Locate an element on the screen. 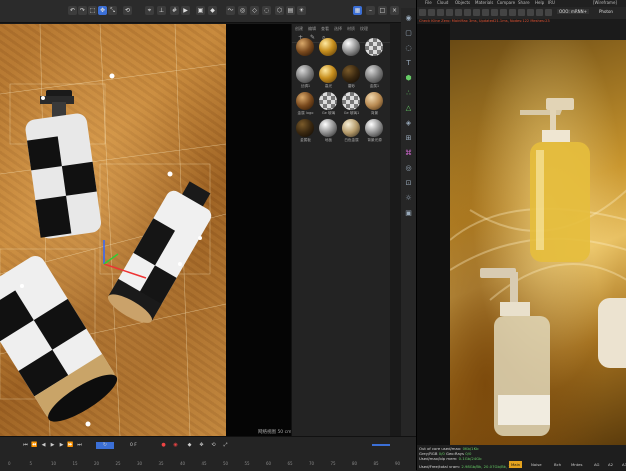  clay-mode-icon is located at coordinates (440, 12).